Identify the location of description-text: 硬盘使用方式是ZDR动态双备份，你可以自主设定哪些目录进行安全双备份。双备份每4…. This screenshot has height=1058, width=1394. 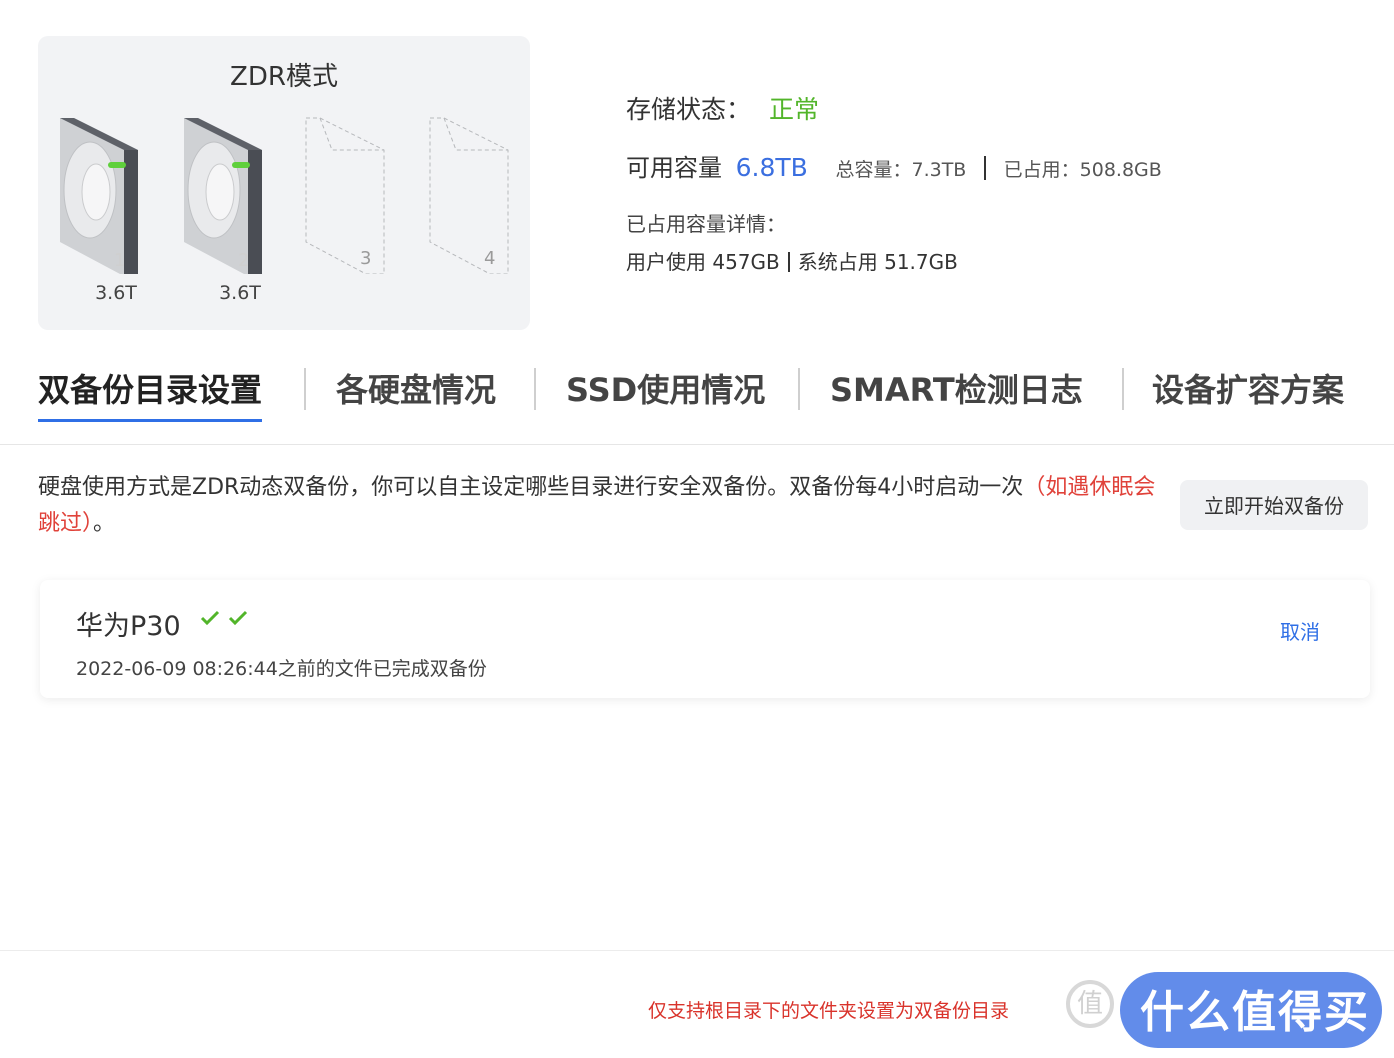
(531, 487).